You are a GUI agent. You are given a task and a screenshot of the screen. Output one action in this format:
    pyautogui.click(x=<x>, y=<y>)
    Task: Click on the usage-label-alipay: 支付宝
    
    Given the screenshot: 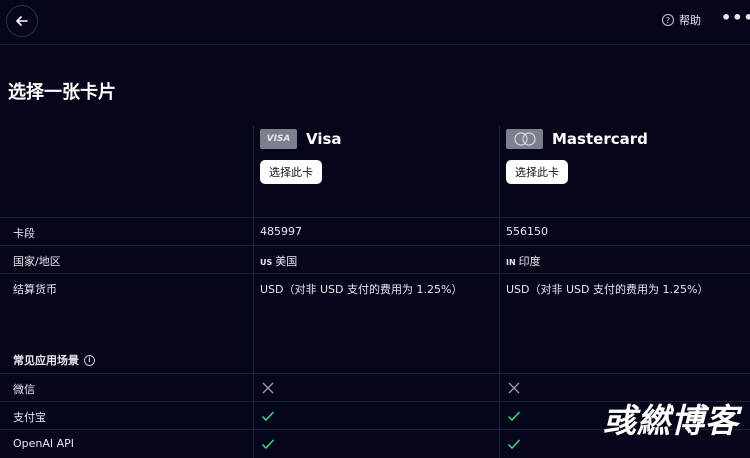 What is the action you would take?
    pyautogui.click(x=29, y=417)
    